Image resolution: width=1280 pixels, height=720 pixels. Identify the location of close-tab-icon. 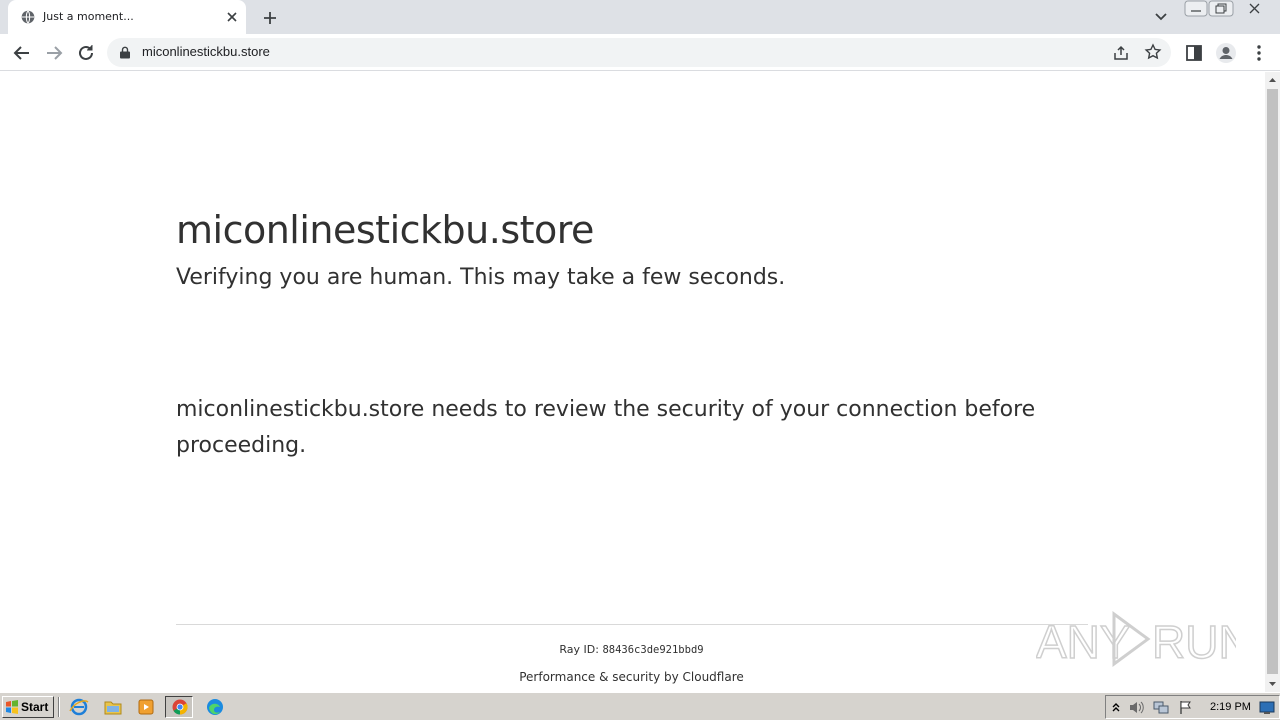
(232, 17).